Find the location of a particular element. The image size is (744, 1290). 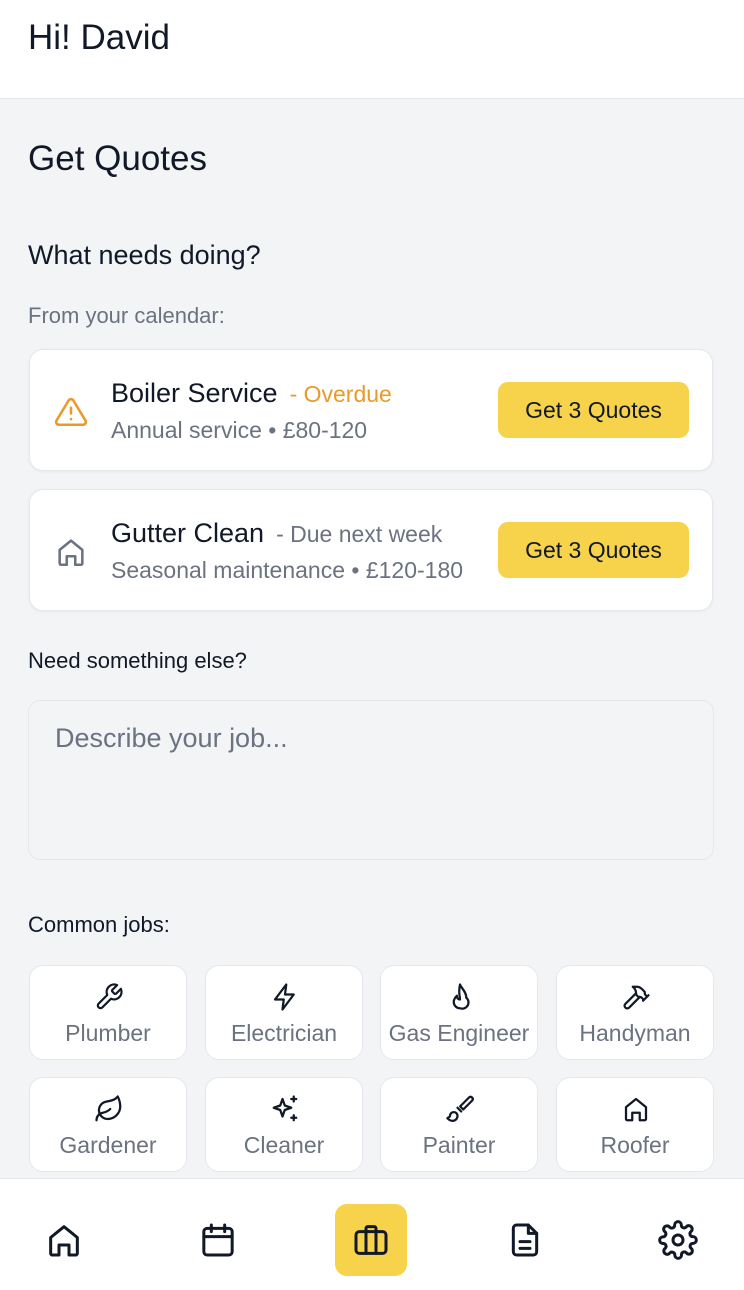

nav-calendar is located at coordinates (218, 1240).